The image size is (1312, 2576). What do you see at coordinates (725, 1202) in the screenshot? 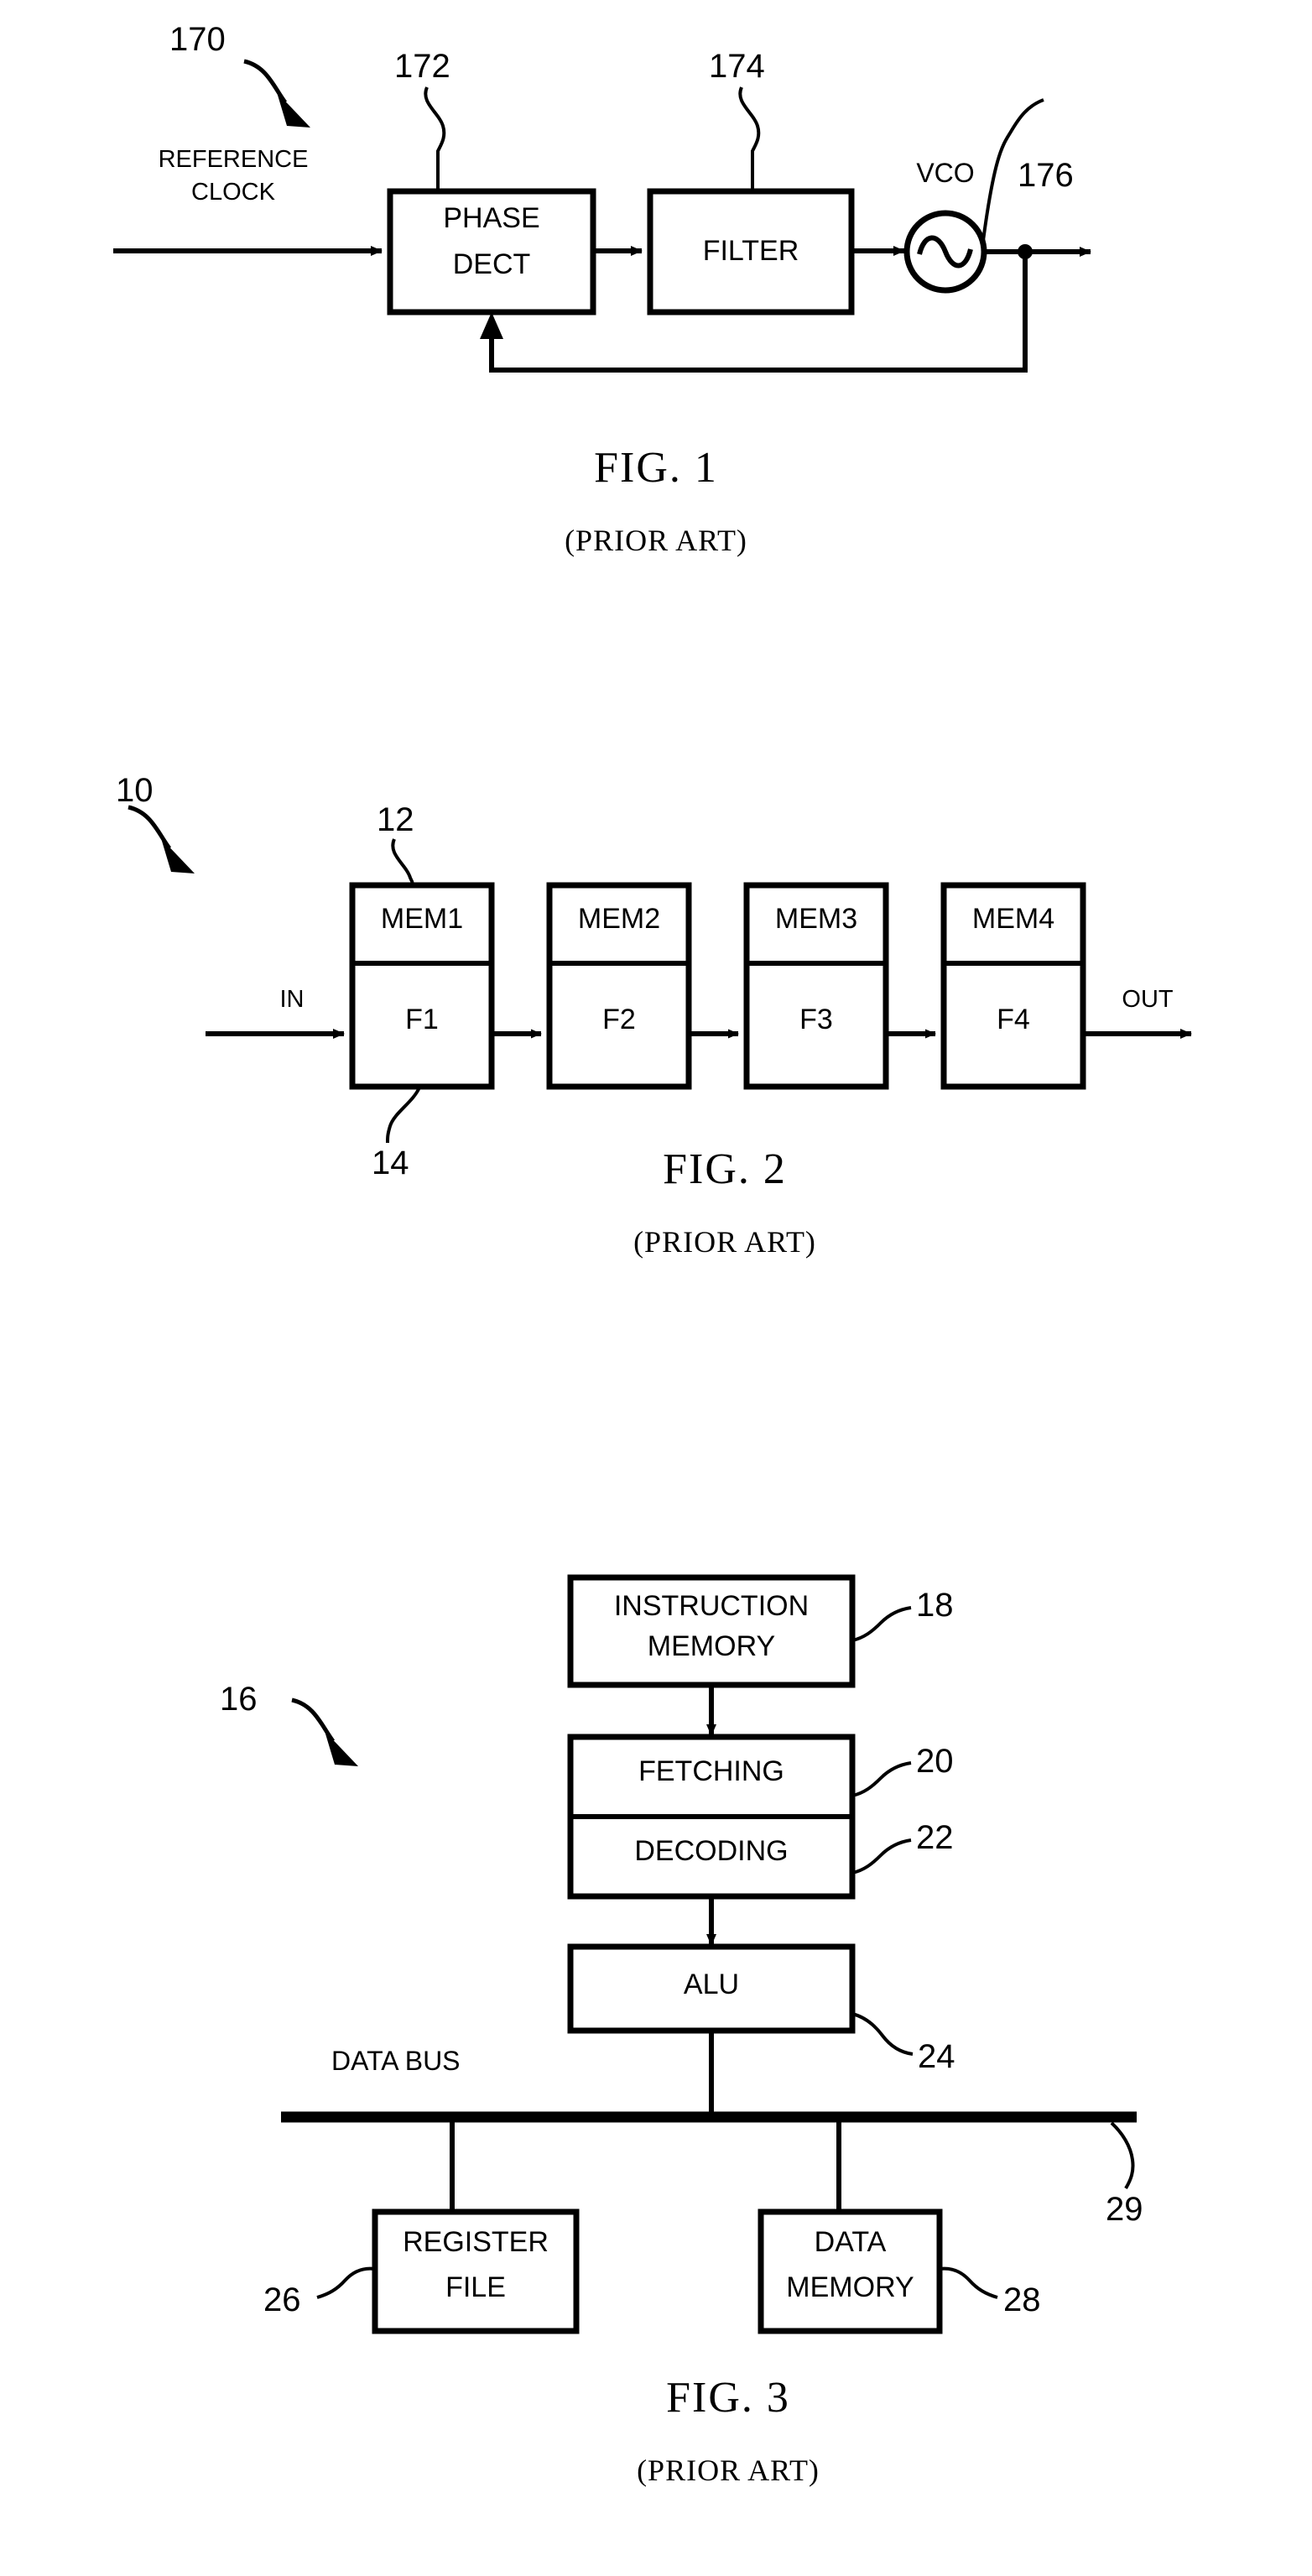
I see `fig2-caption: FIG. 2 (PRIOR ART)` at bounding box center [725, 1202].